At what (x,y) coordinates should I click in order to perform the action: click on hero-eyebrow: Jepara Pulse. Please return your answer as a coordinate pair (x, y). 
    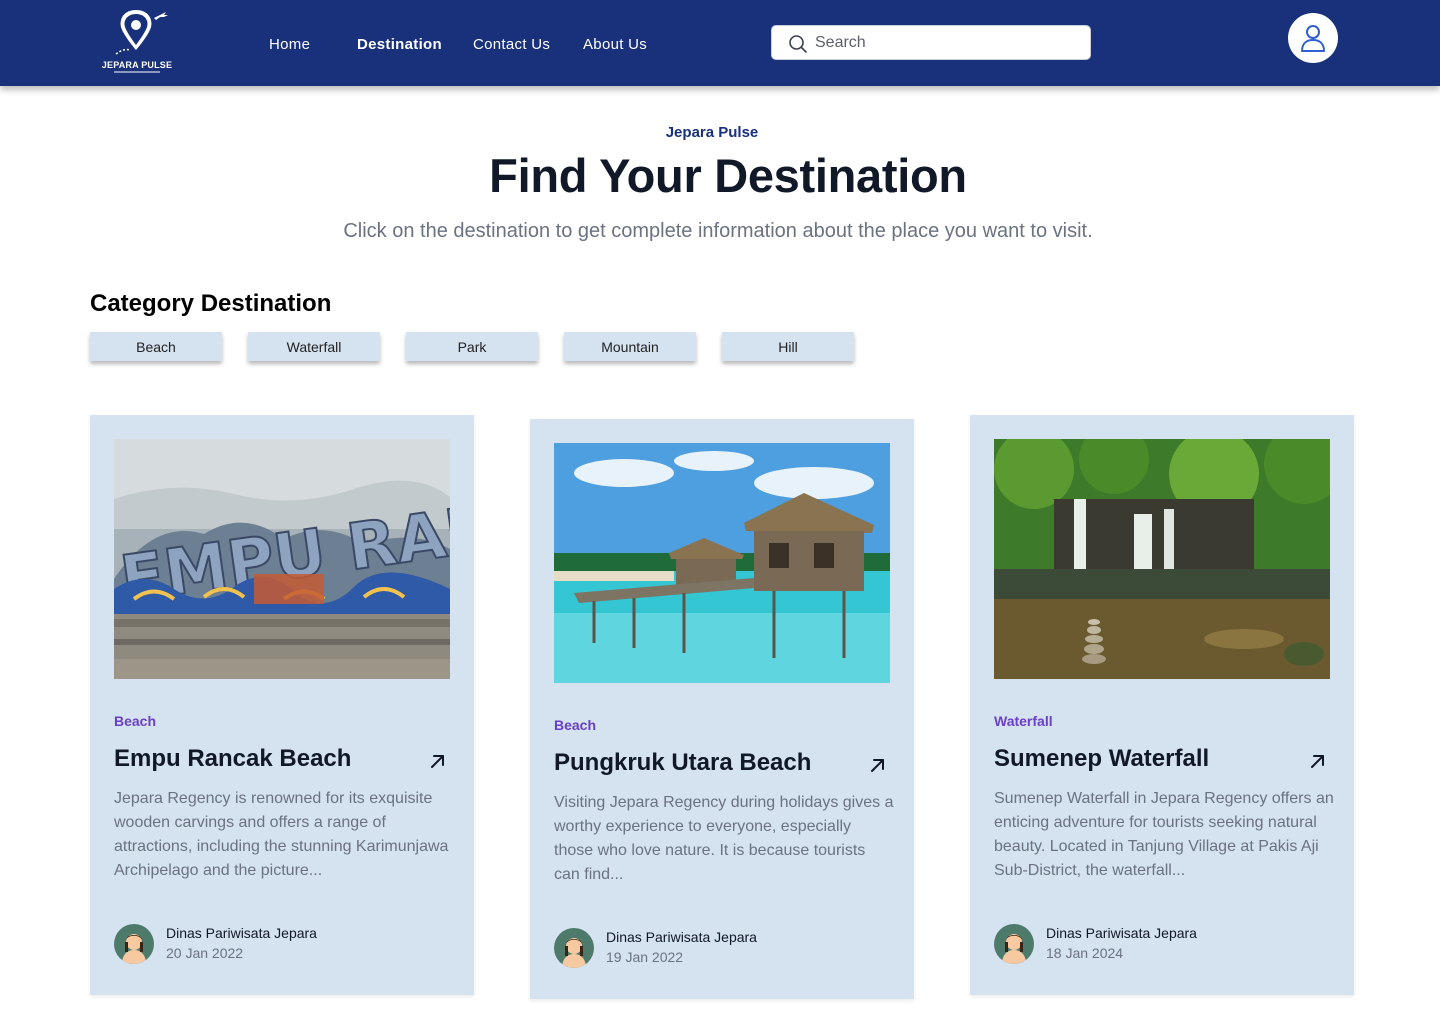
    Looking at the image, I should click on (712, 132).